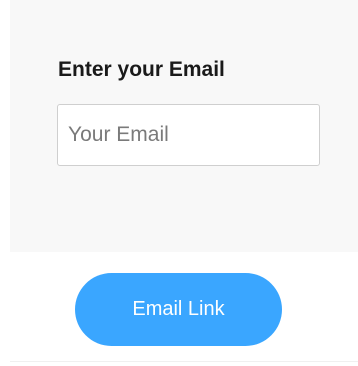 The image size is (358, 366). Describe the element at coordinates (178, 309) in the screenshot. I see `email-link-button: Email Link` at that location.